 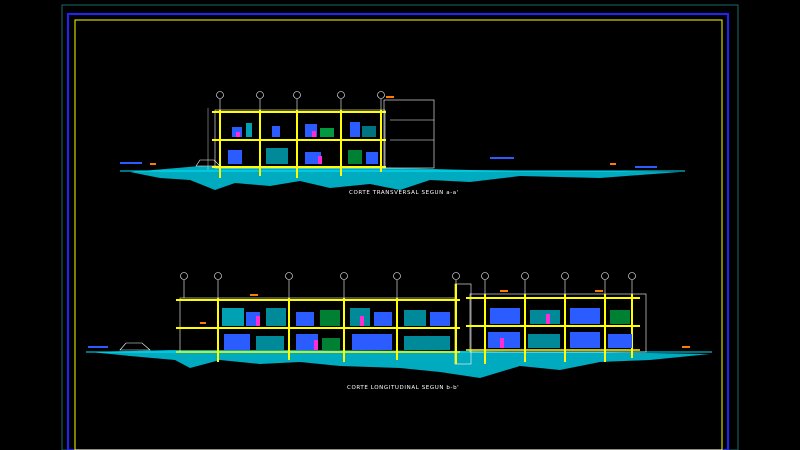 I want to click on transversal-axis-markers, so click(x=300, y=100).